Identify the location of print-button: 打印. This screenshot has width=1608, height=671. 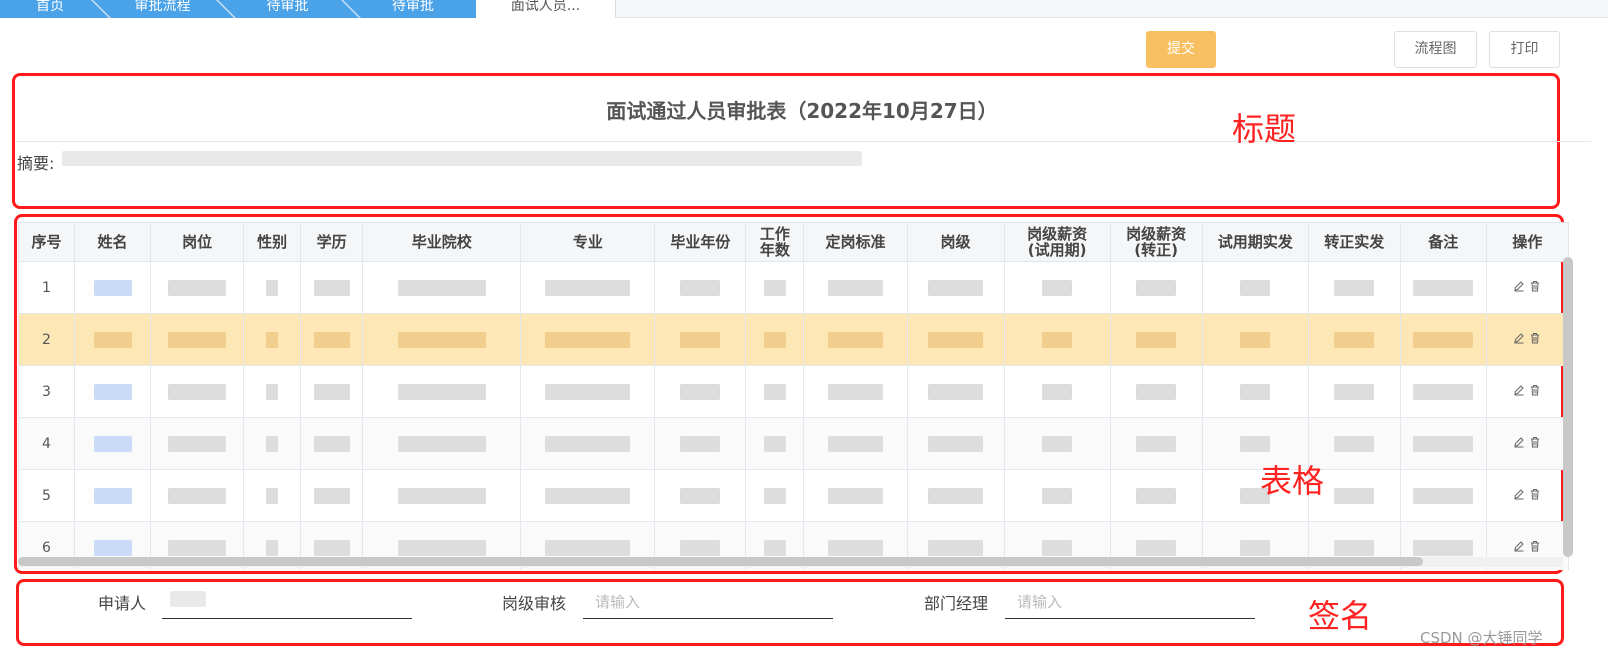
(1524, 49).